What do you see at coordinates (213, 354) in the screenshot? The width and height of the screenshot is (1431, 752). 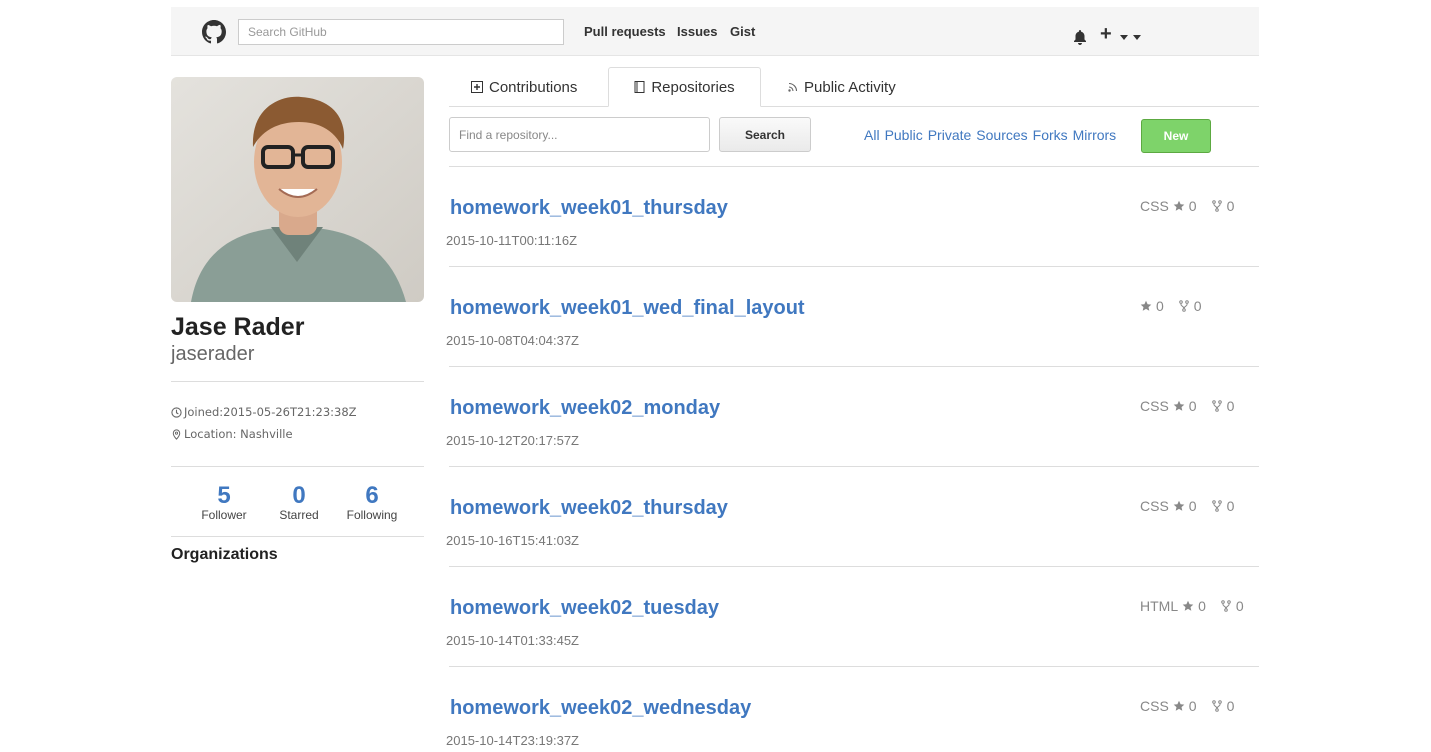 I see `profile-login: jaserader` at bounding box center [213, 354].